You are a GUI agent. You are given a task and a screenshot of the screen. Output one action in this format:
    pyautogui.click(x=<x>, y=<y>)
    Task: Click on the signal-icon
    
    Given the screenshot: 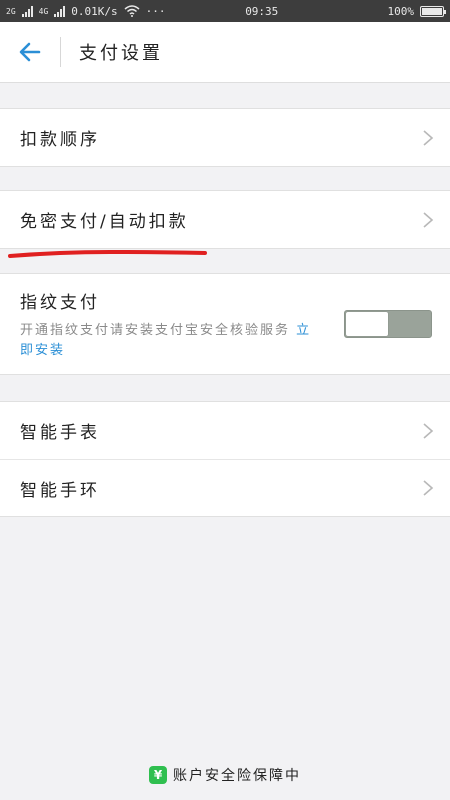 What is the action you would take?
    pyautogui.click(x=27, y=11)
    